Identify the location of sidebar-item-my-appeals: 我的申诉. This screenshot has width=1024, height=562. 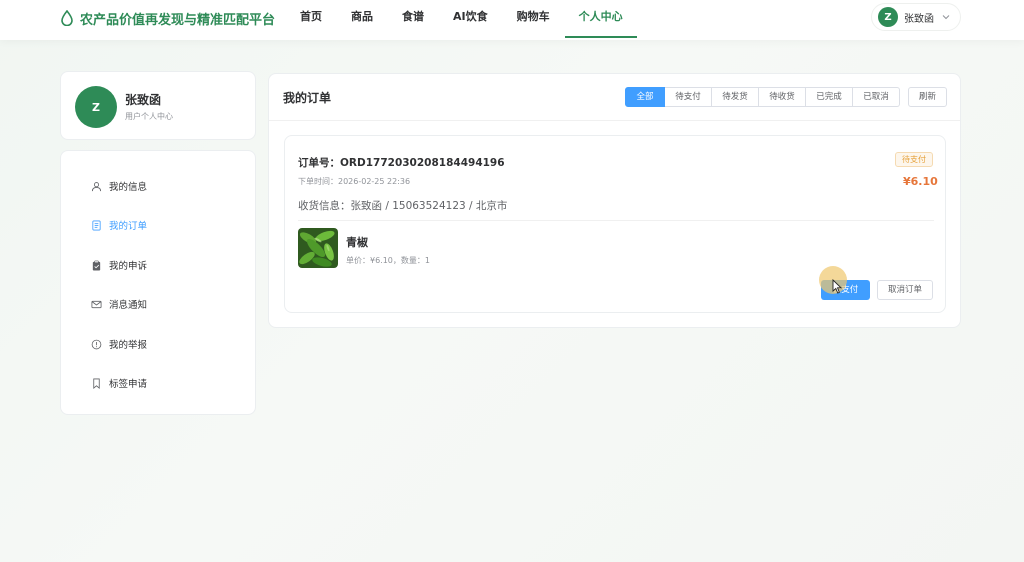
(119, 265).